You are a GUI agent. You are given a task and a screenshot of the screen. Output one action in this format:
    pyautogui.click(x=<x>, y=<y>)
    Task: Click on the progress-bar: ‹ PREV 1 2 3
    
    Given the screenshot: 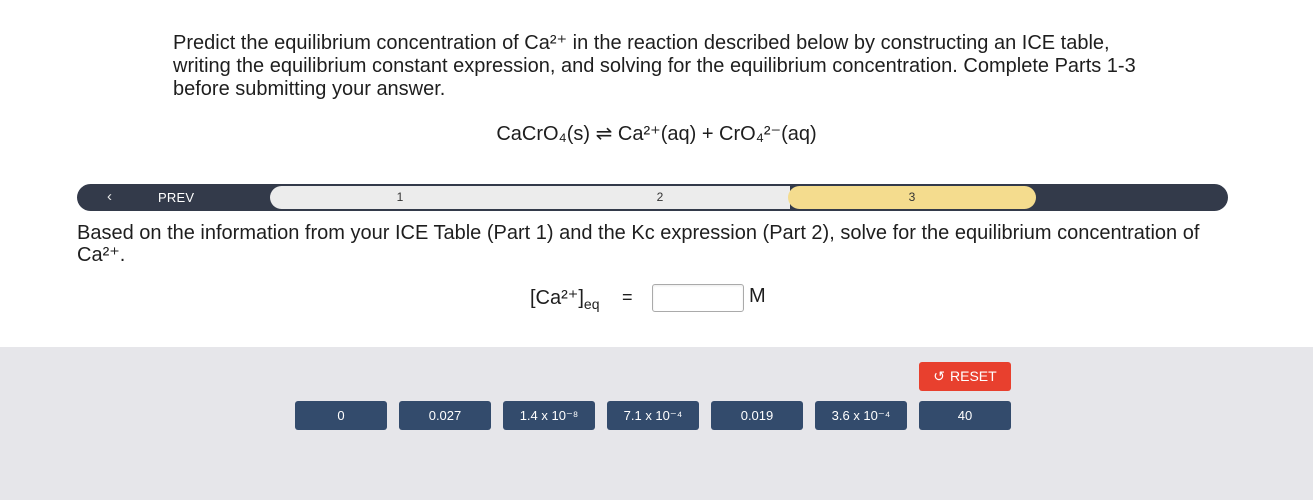 What is the action you would take?
    pyautogui.click(x=652, y=197)
    